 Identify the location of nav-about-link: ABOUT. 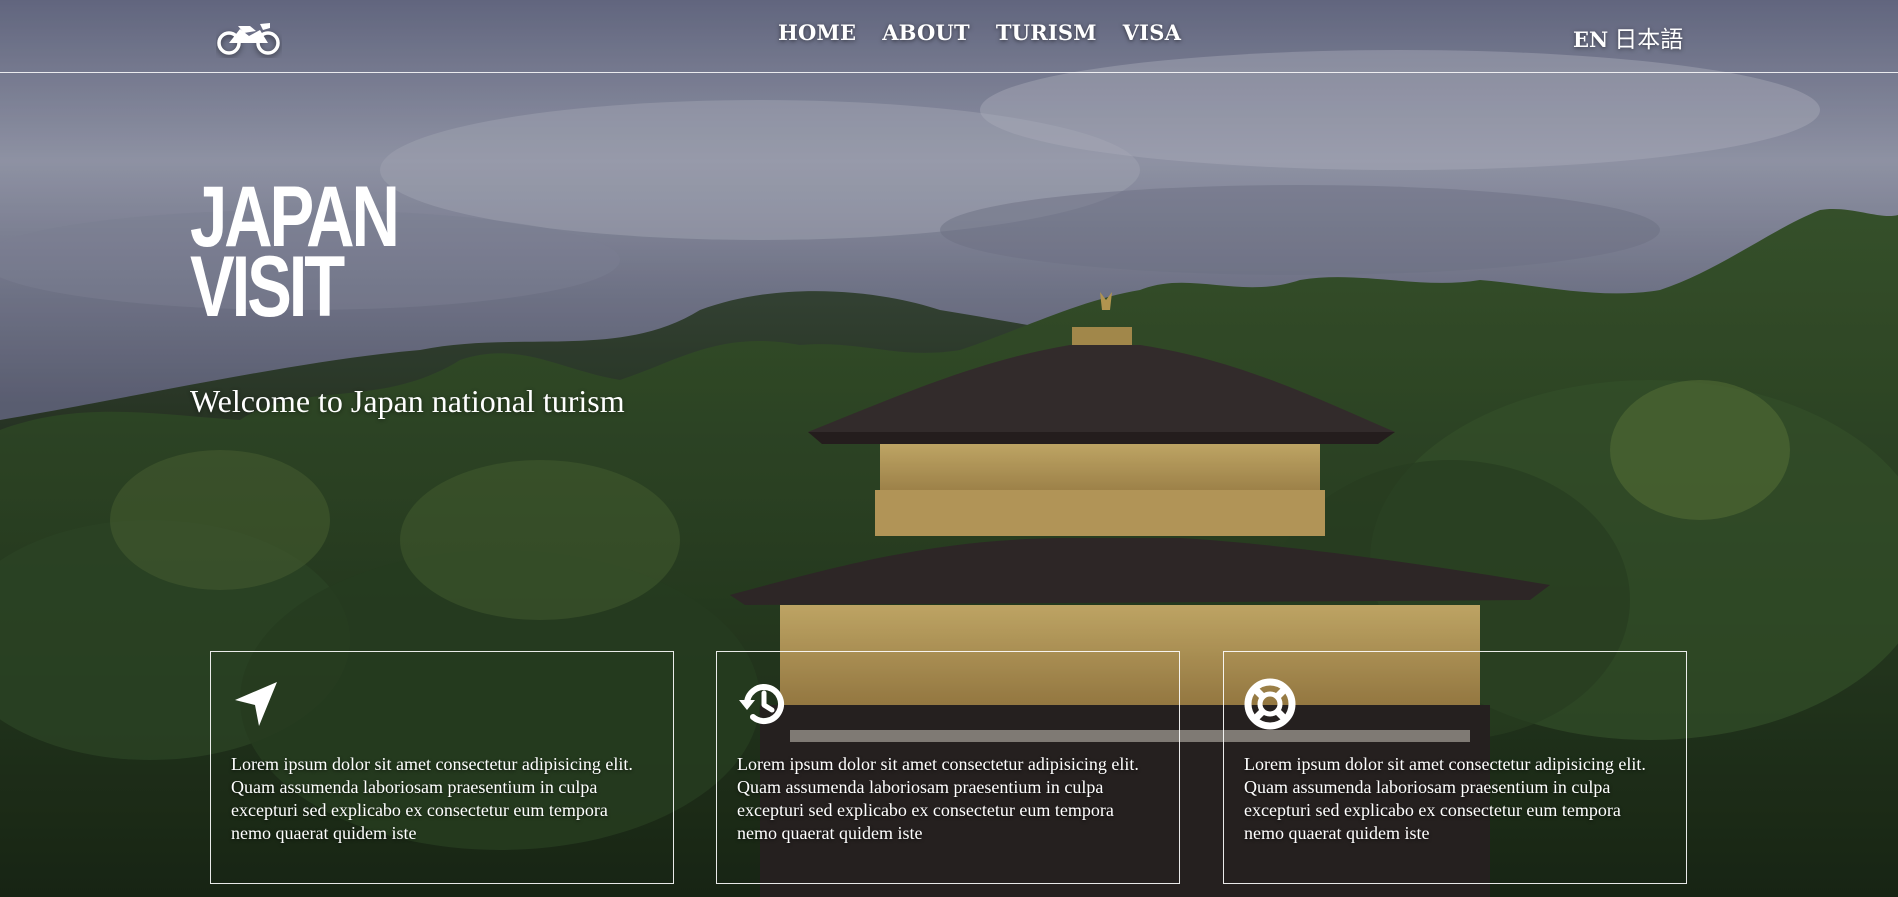
(926, 32).